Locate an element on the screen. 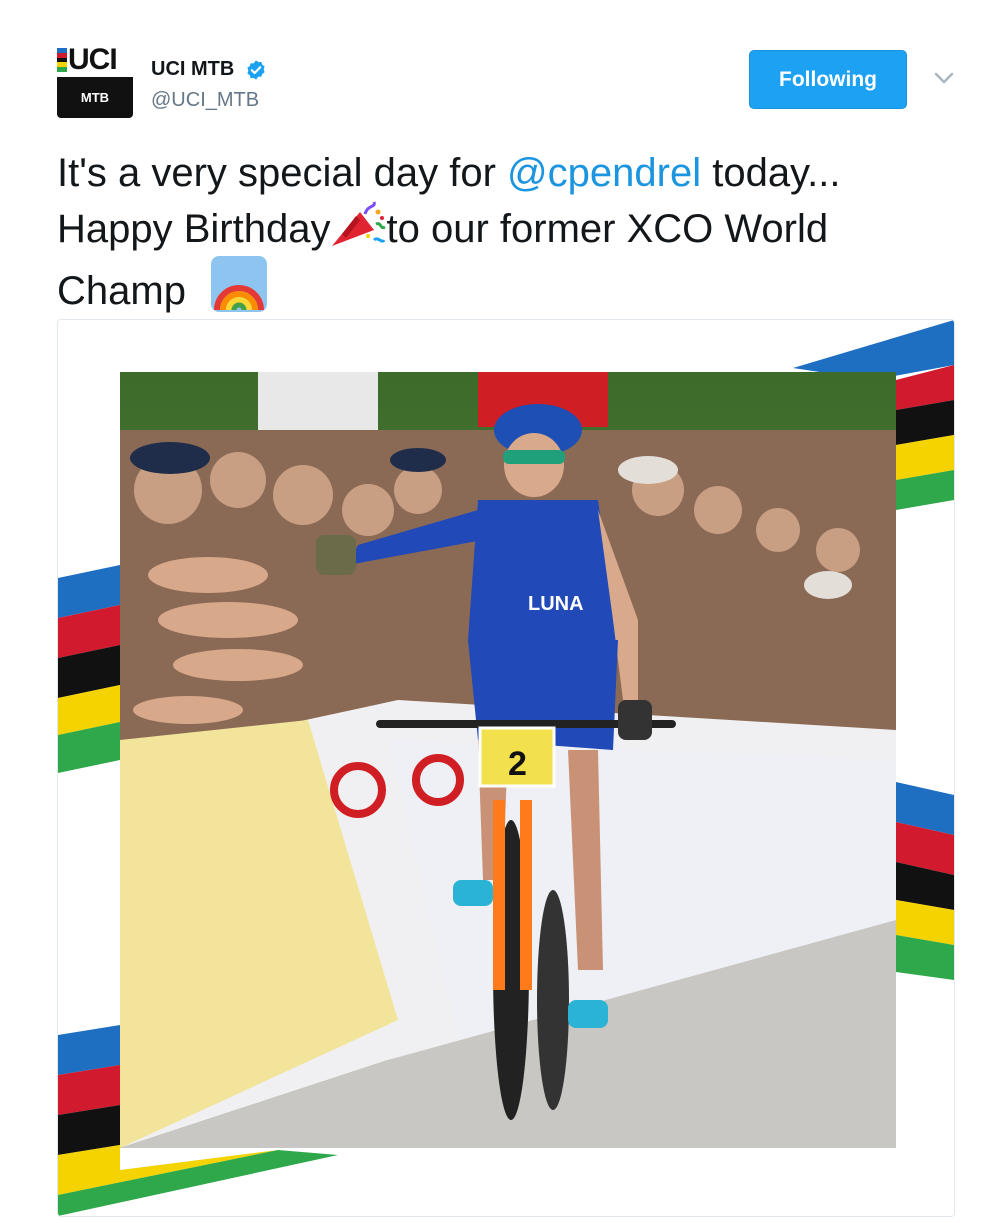 The width and height of the screenshot is (1000, 1223). account-handle: @UCI_MTB is located at coordinates (209, 100).